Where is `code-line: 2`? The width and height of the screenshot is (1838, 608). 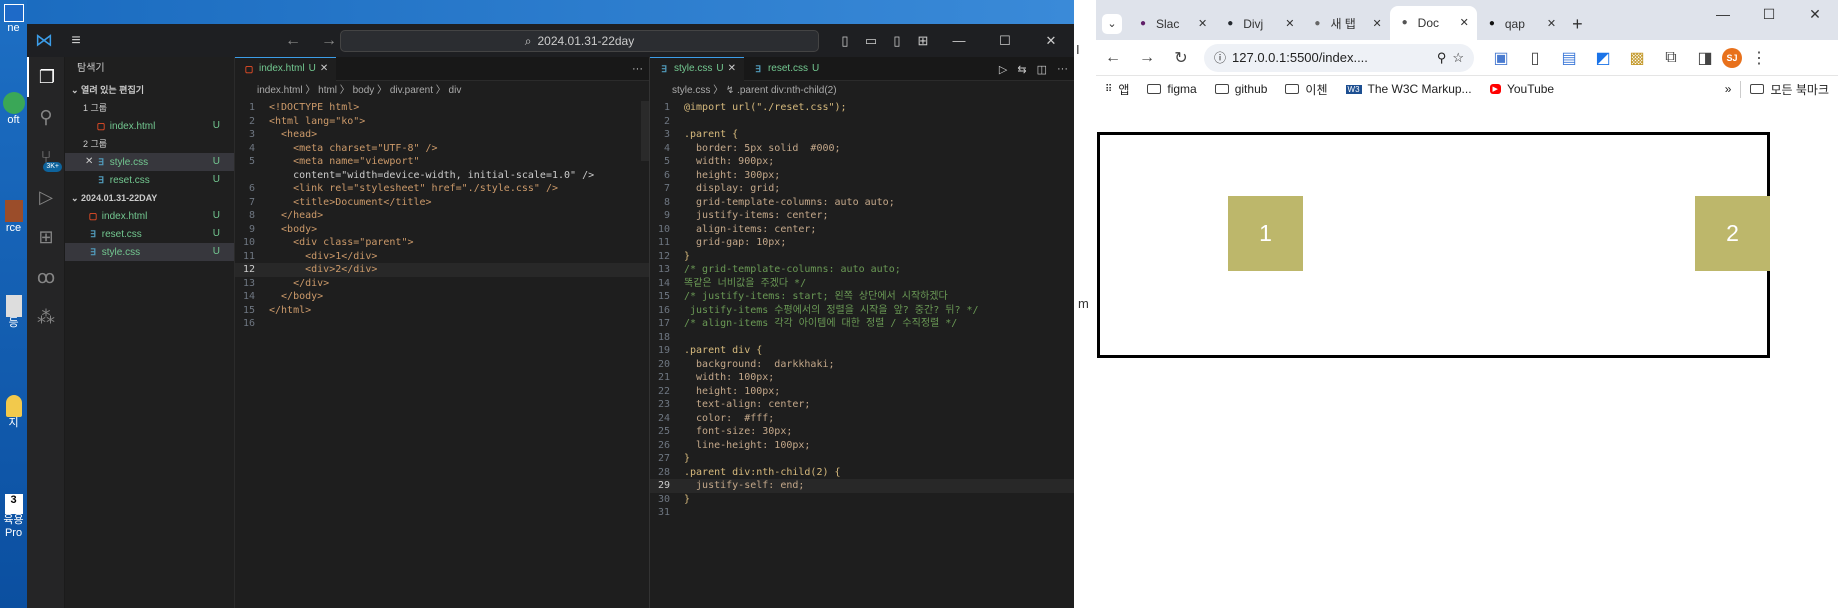 code-line: 2 is located at coordinates (862, 122).